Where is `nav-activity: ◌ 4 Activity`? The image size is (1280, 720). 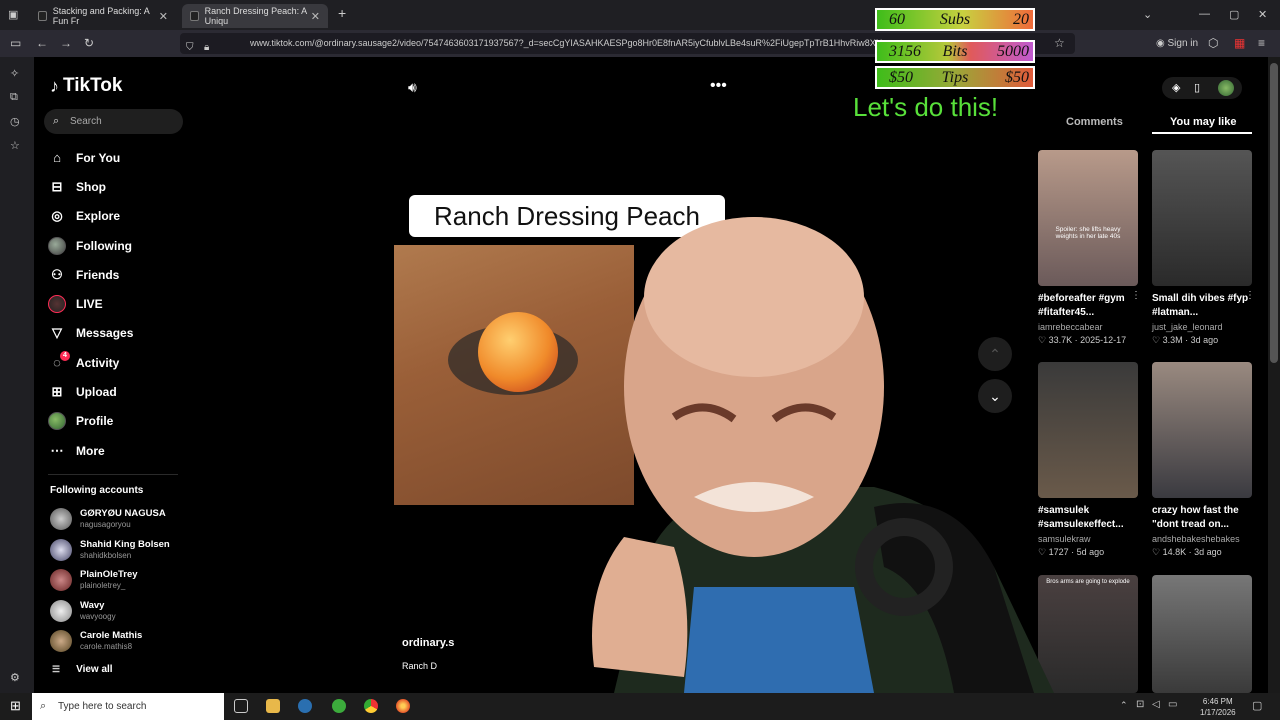
nav-activity: ◌ 4 Activity is located at coordinates (118, 362).